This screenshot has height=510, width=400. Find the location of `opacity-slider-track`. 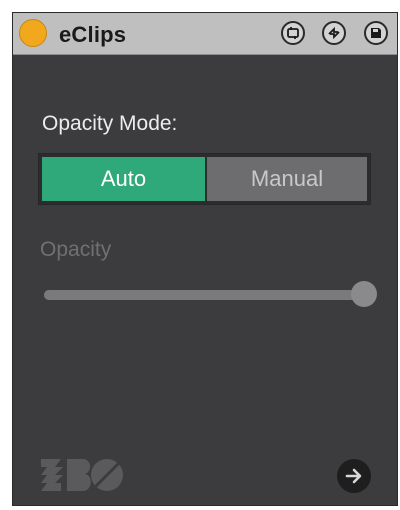

opacity-slider-track is located at coordinates (204, 295).